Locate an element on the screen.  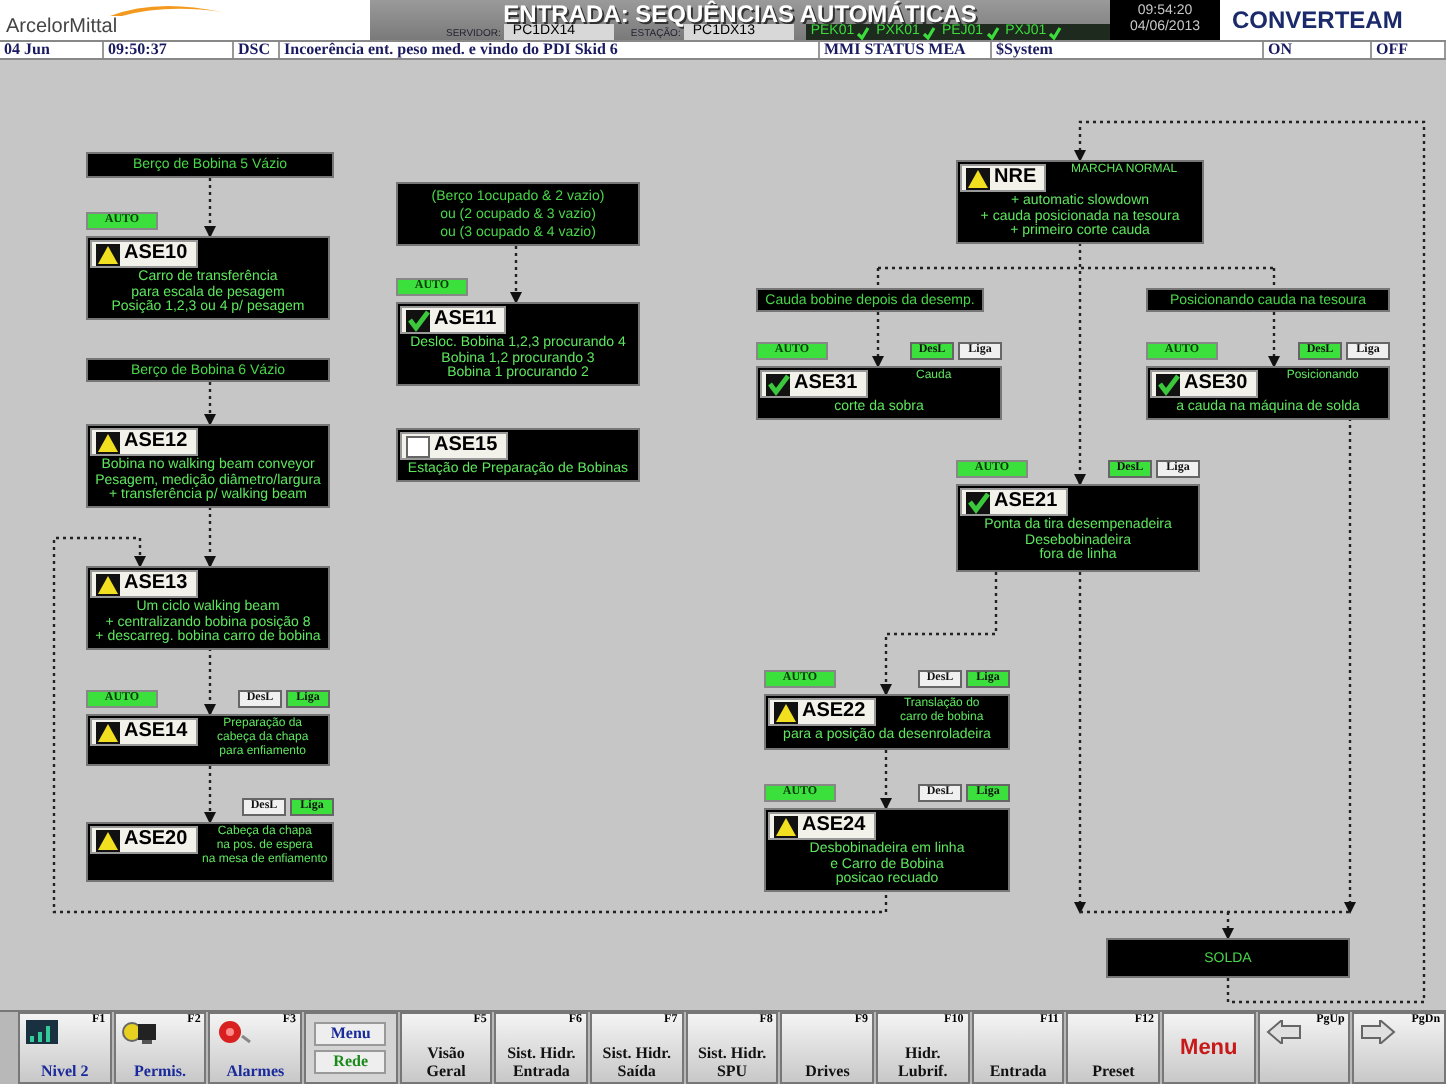
step-title: ASE10 is located at coordinates (144, 254).